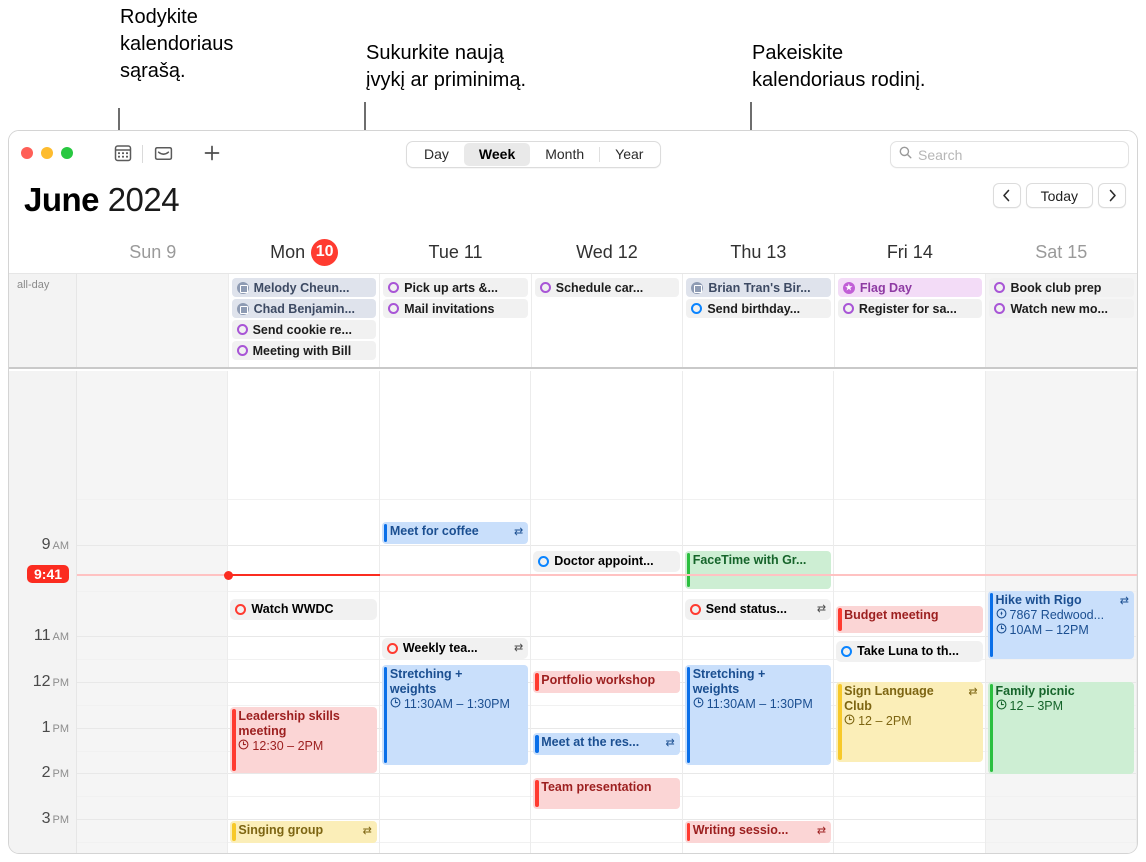 The image size is (1146, 862). I want to click on event-title: Singing group, so click(281, 830).